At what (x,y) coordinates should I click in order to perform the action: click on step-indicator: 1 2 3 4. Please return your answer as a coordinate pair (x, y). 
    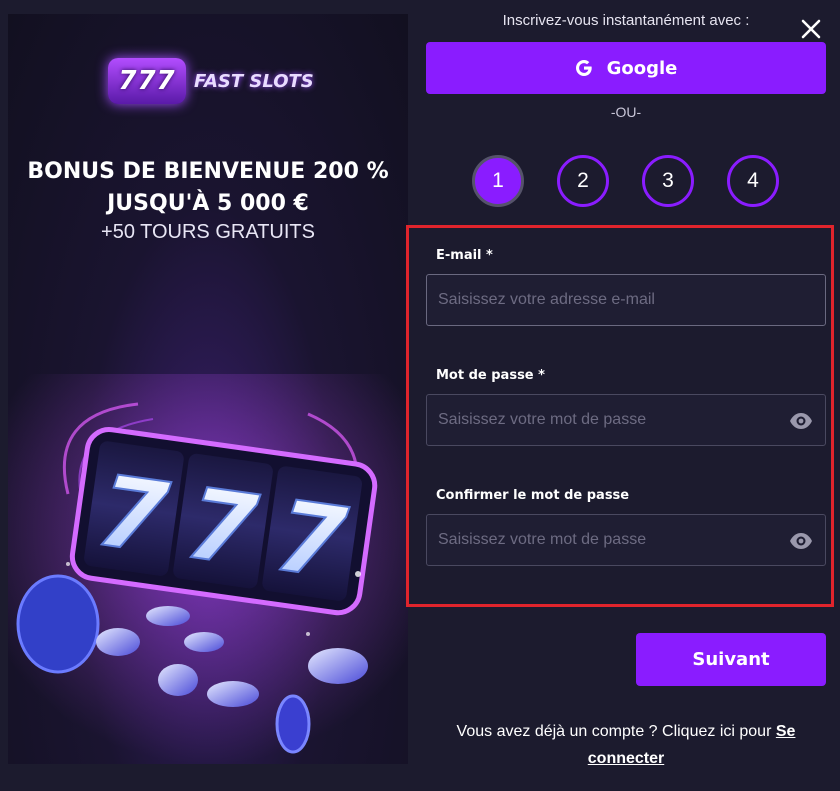
    Looking at the image, I should click on (627, 181).